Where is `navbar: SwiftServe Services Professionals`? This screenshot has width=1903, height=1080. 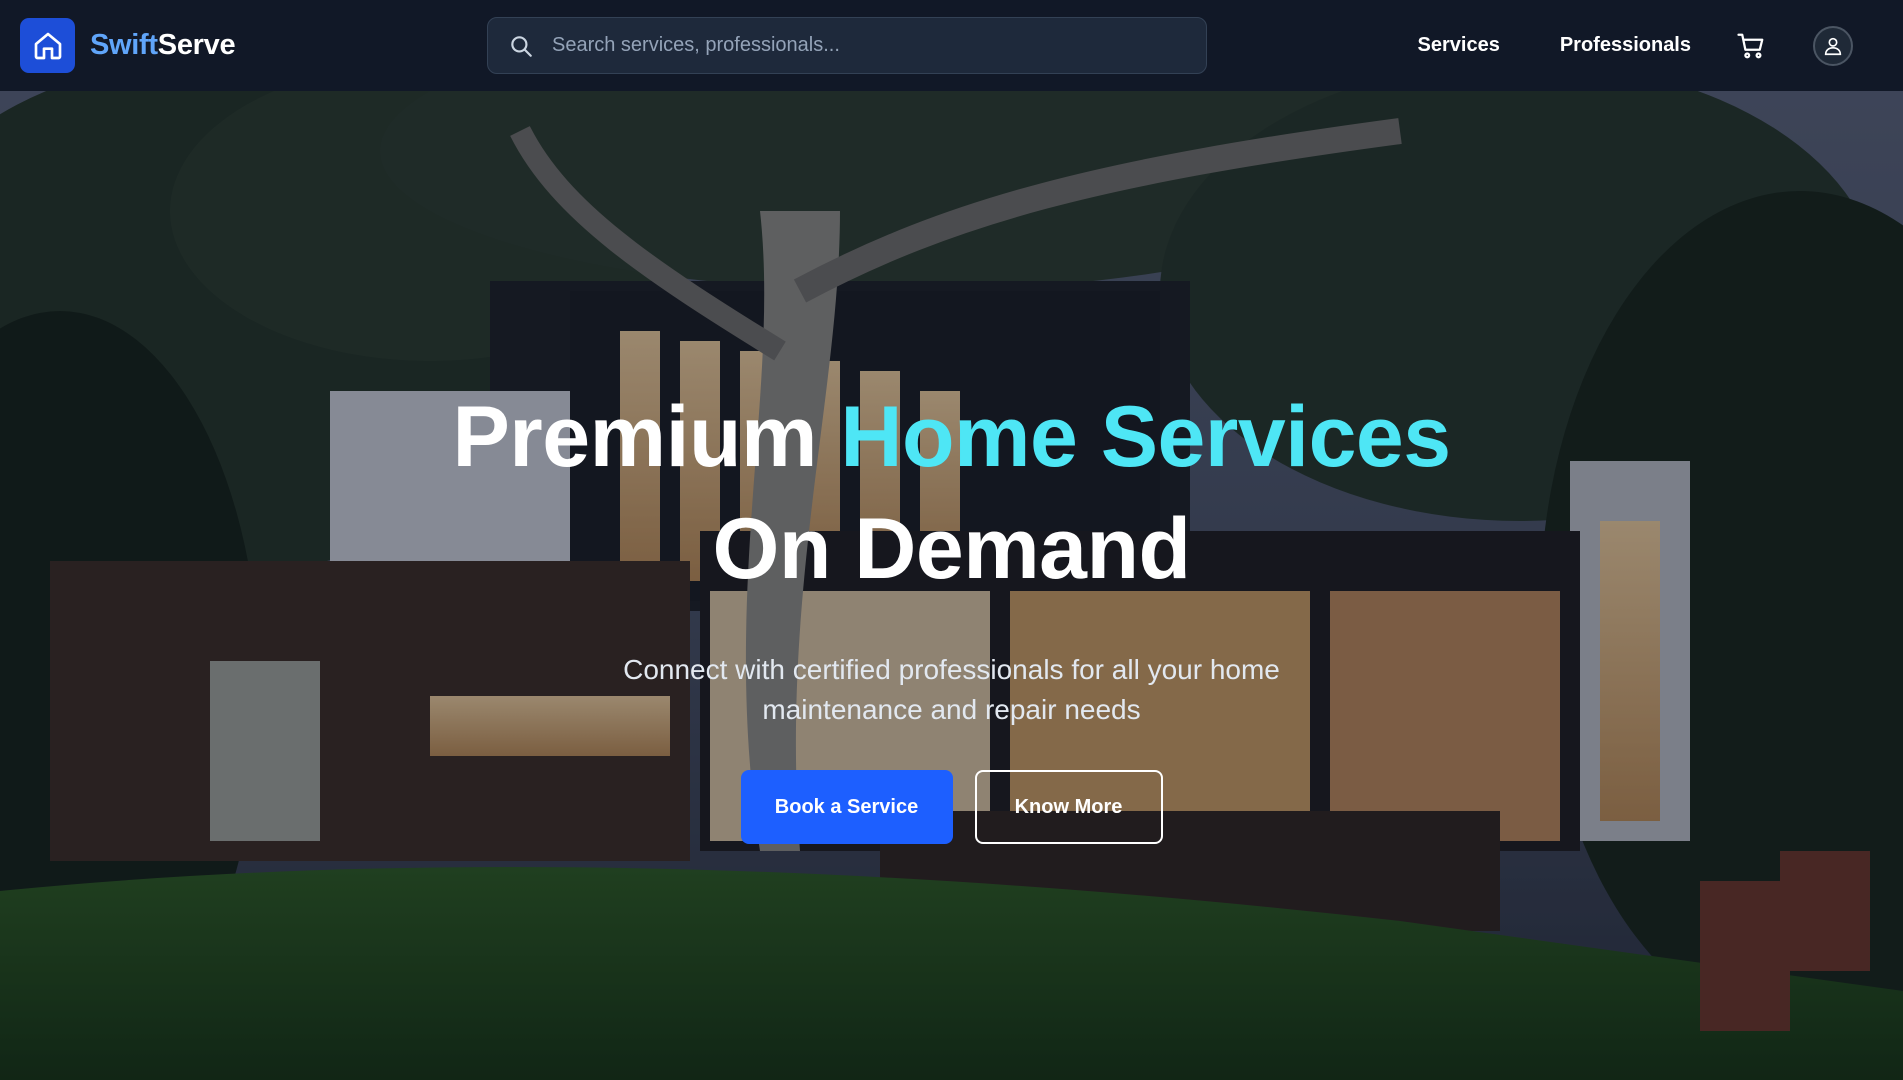 navbar: SwiftServe Services Professionals is located at coordinates (951, 45).